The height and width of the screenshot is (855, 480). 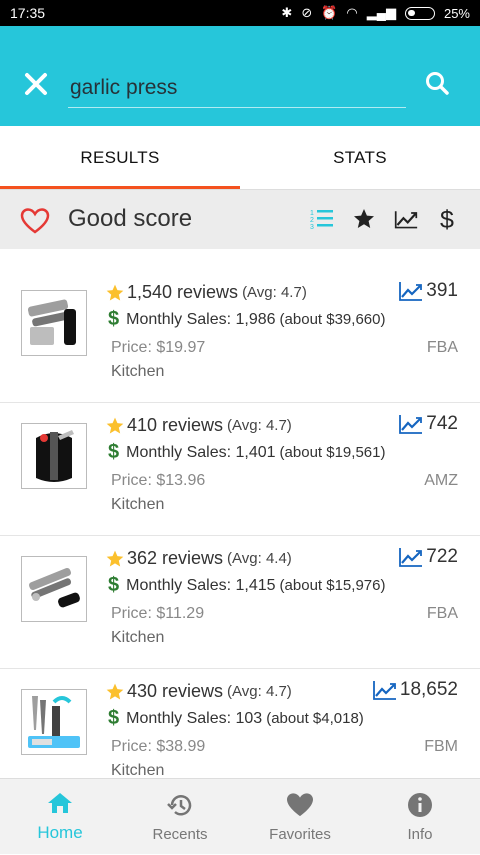 What do you see at coordinates (332, 585) in the screenshot?
I see `sales-revenue: (about $15,976)` at bounding box center [332, 585].